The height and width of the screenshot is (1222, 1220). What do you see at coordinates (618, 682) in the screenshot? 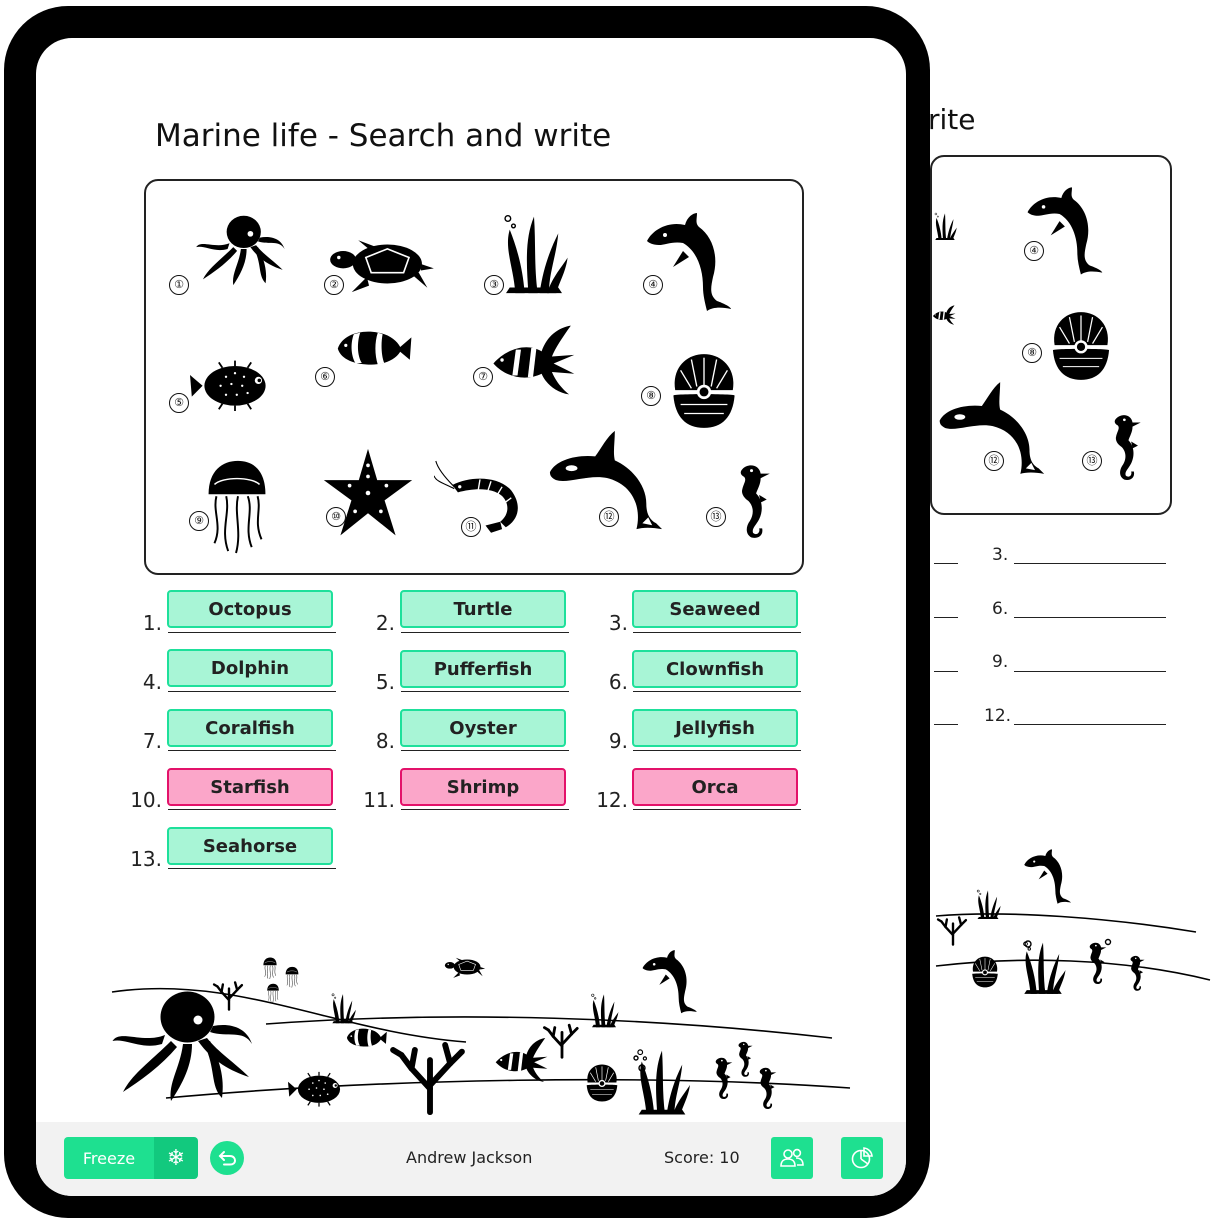
I see `answer-number: 6.` at bounding box center [618, 682].